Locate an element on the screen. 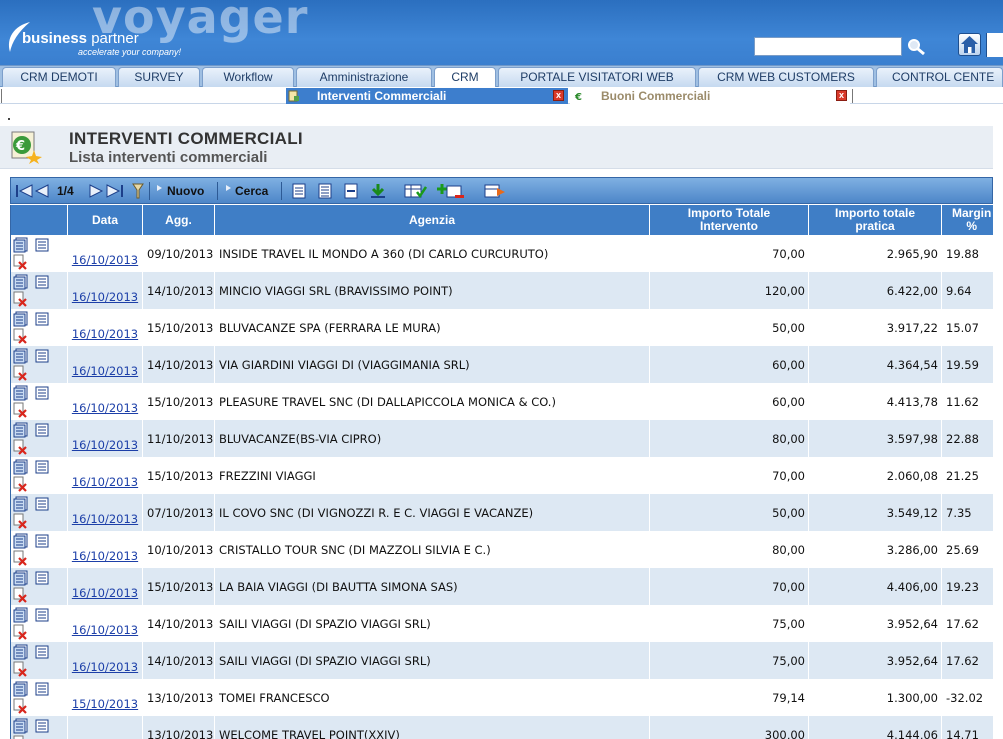 Image resolution: width=1003 pixels, height=739 pixels. previous-page-icon is located at coordinates (42, 191).